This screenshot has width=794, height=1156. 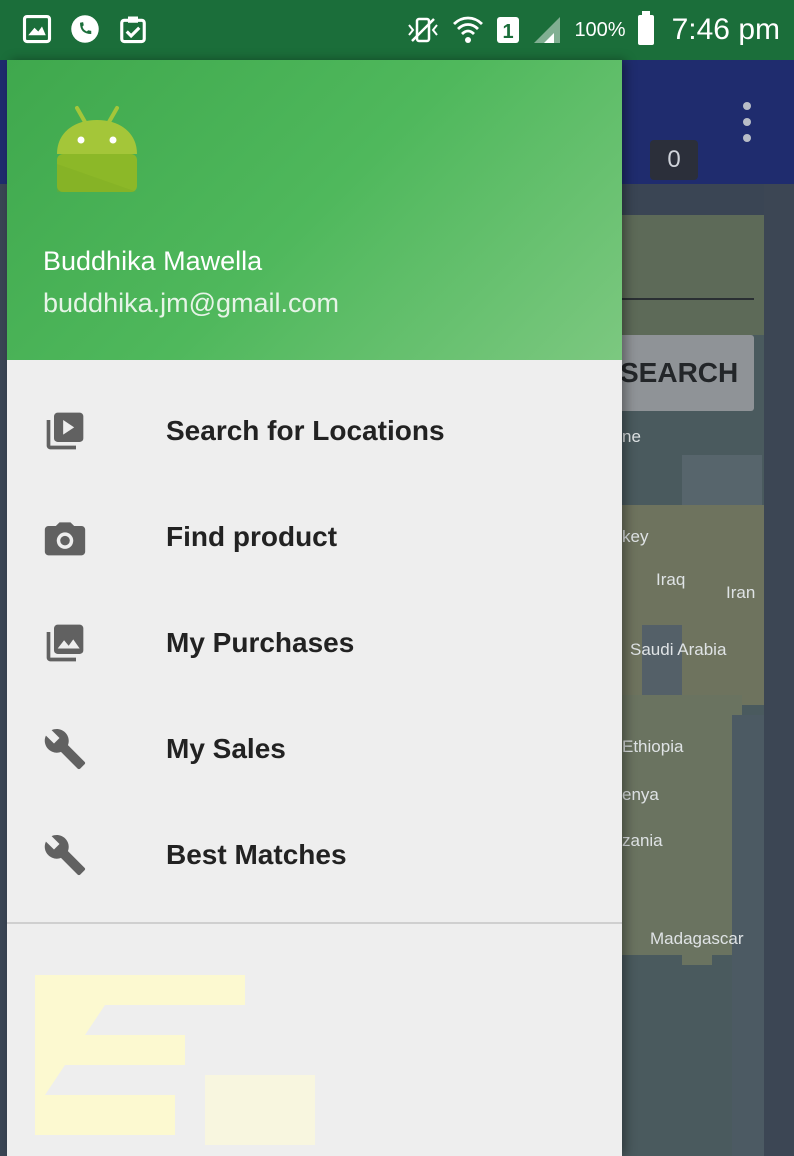 I want to click on wifi-icon, so click(x=468, y=29).